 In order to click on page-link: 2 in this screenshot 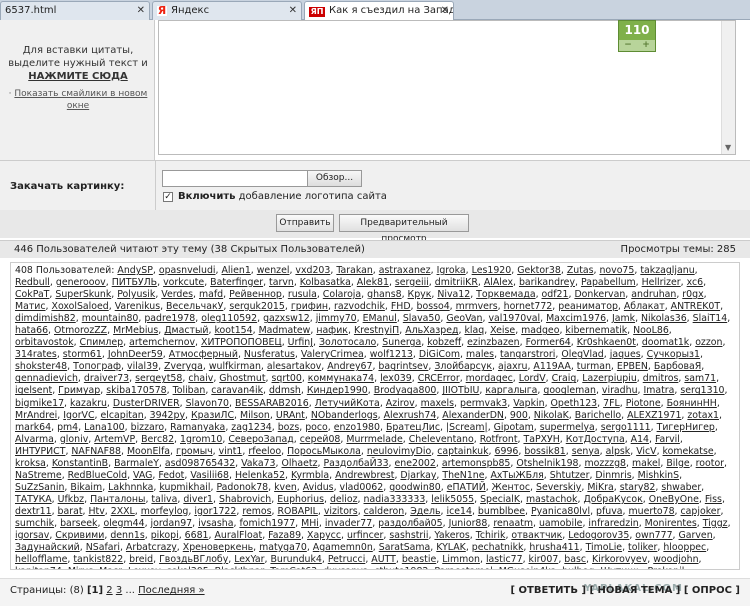, I will do `click(109, 590)`.